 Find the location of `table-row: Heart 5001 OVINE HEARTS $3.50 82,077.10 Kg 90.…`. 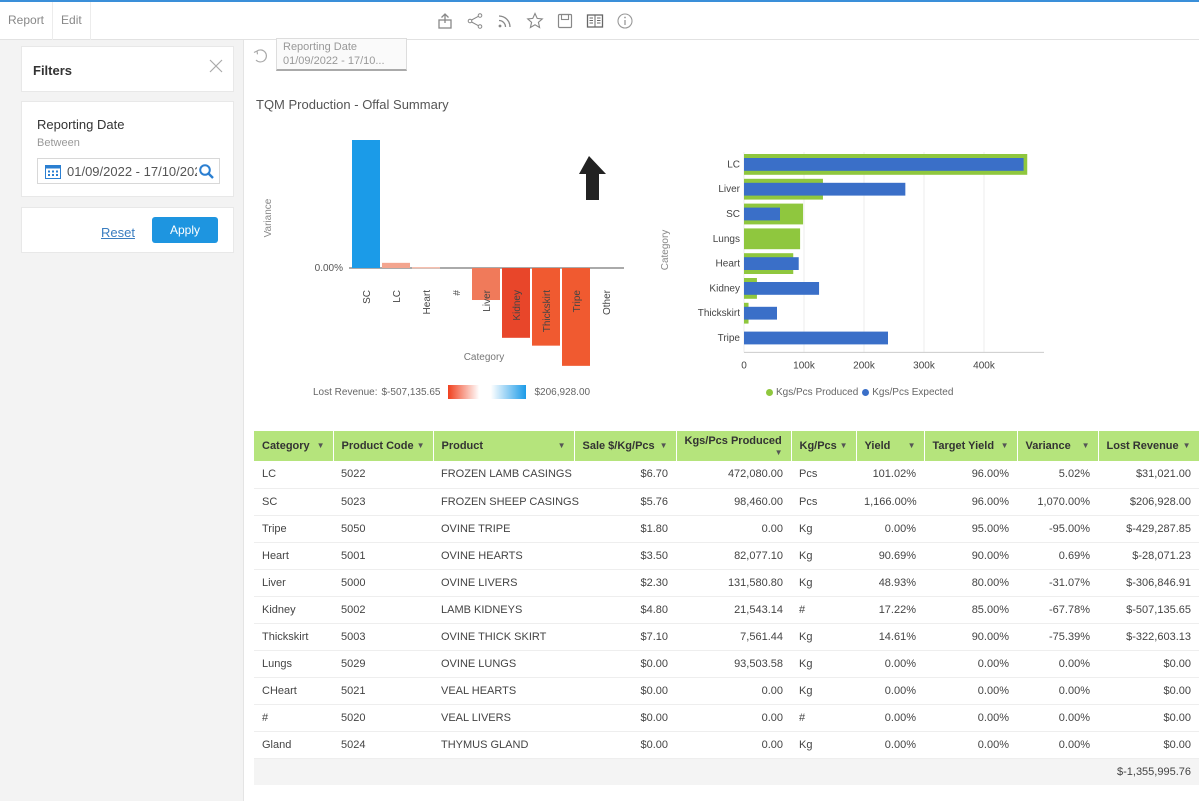

table-row: Heart 5001 OVINE HEARTS $3.50 82,077.10 Kg 90.… is located at coordinates (726, 556).